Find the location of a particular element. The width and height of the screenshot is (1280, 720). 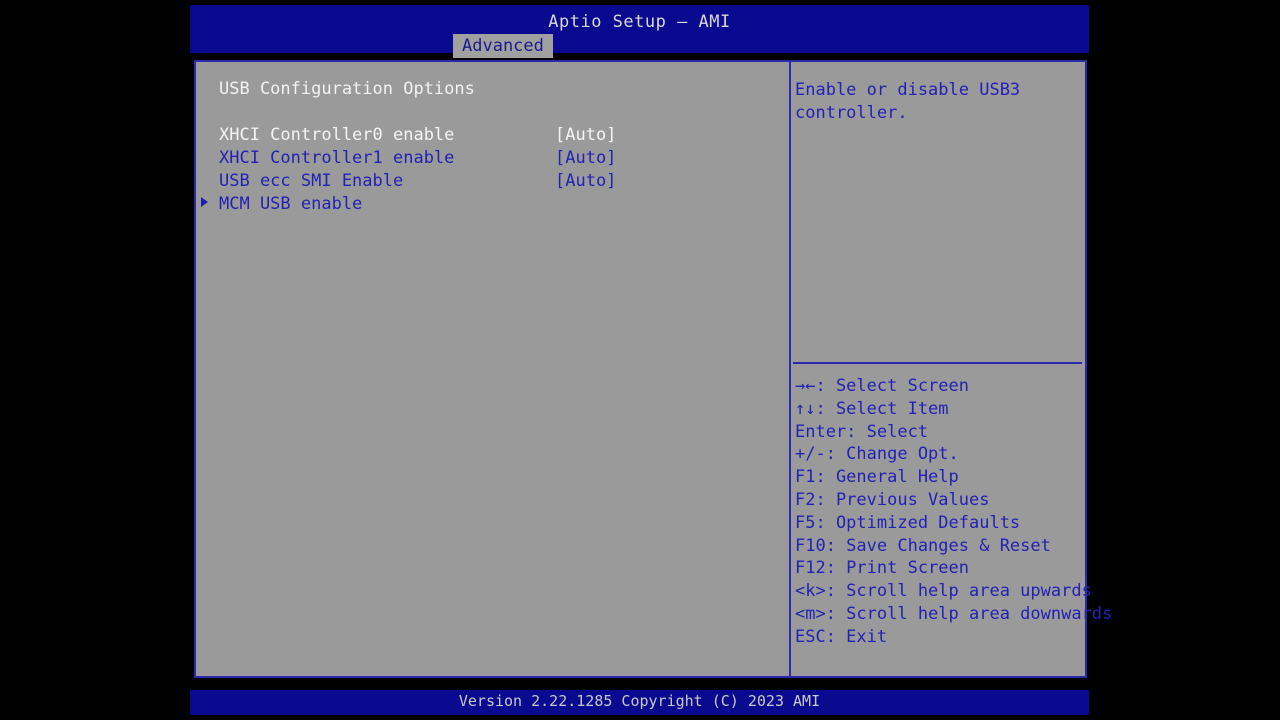

header-bar: Aptio Setup – AMI Advanced is located at coordinates (639, 31).